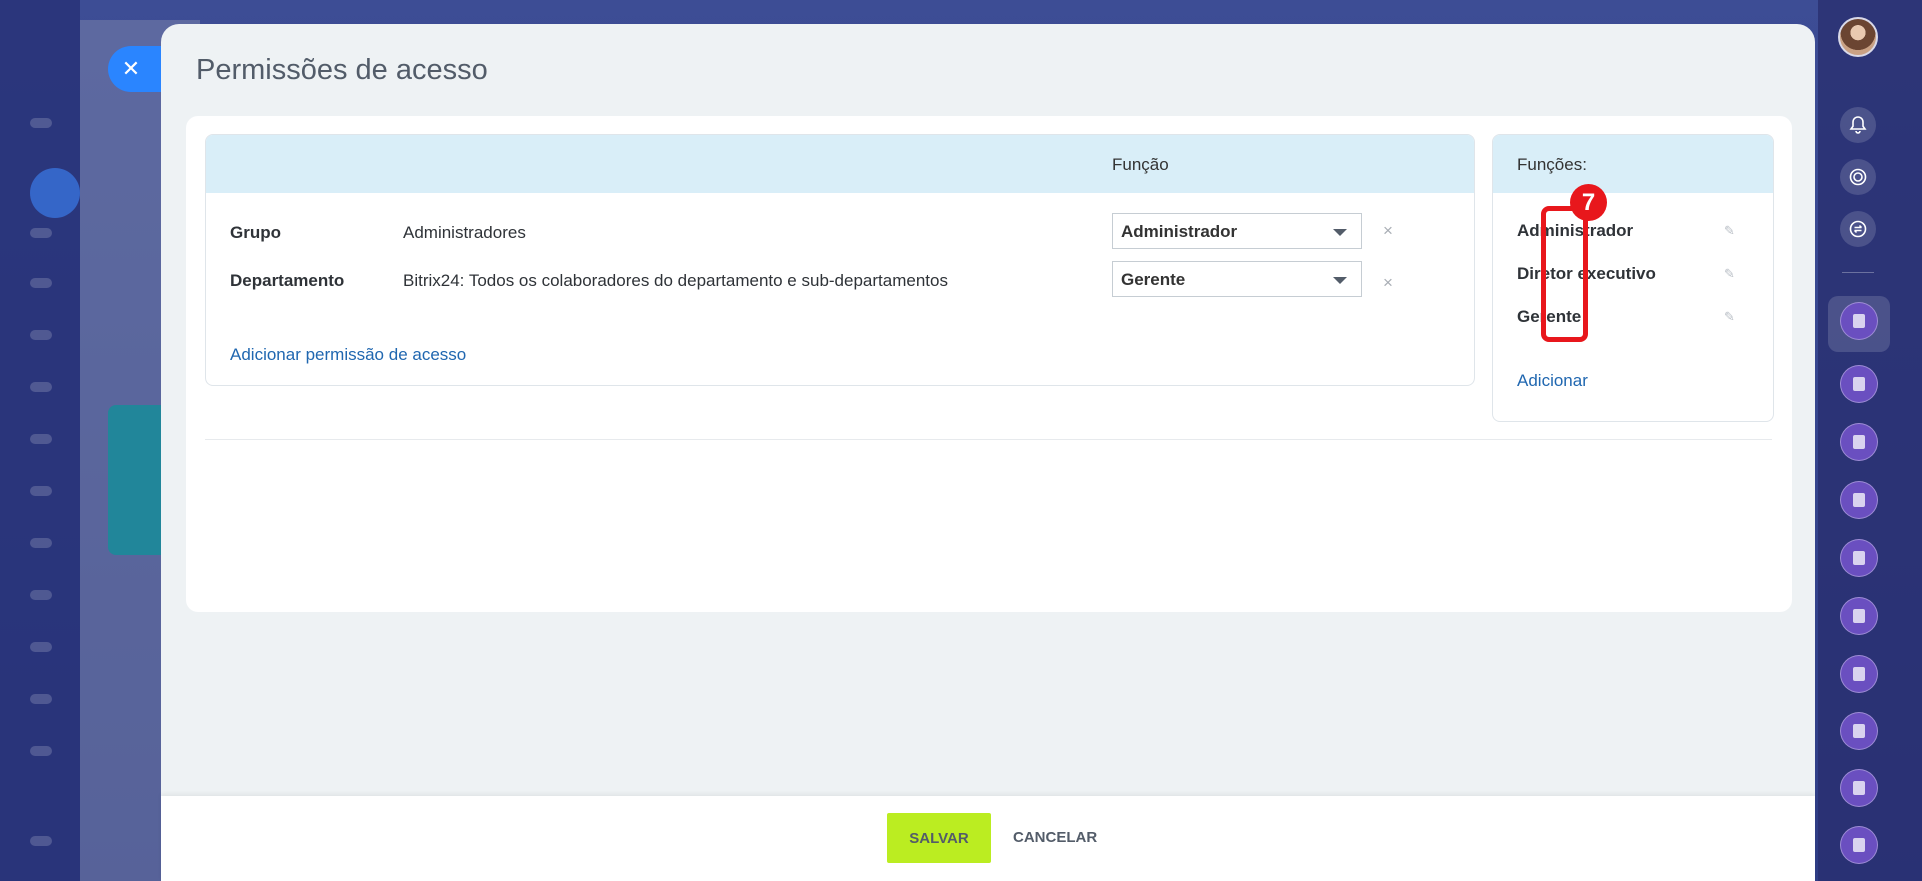 This screenshot has width=1922, height=881. What do you see at coordinates (1055, 837) in the screenshot?
I see `cancel-button: CANCELAR` at bounding box center [1055, 837].